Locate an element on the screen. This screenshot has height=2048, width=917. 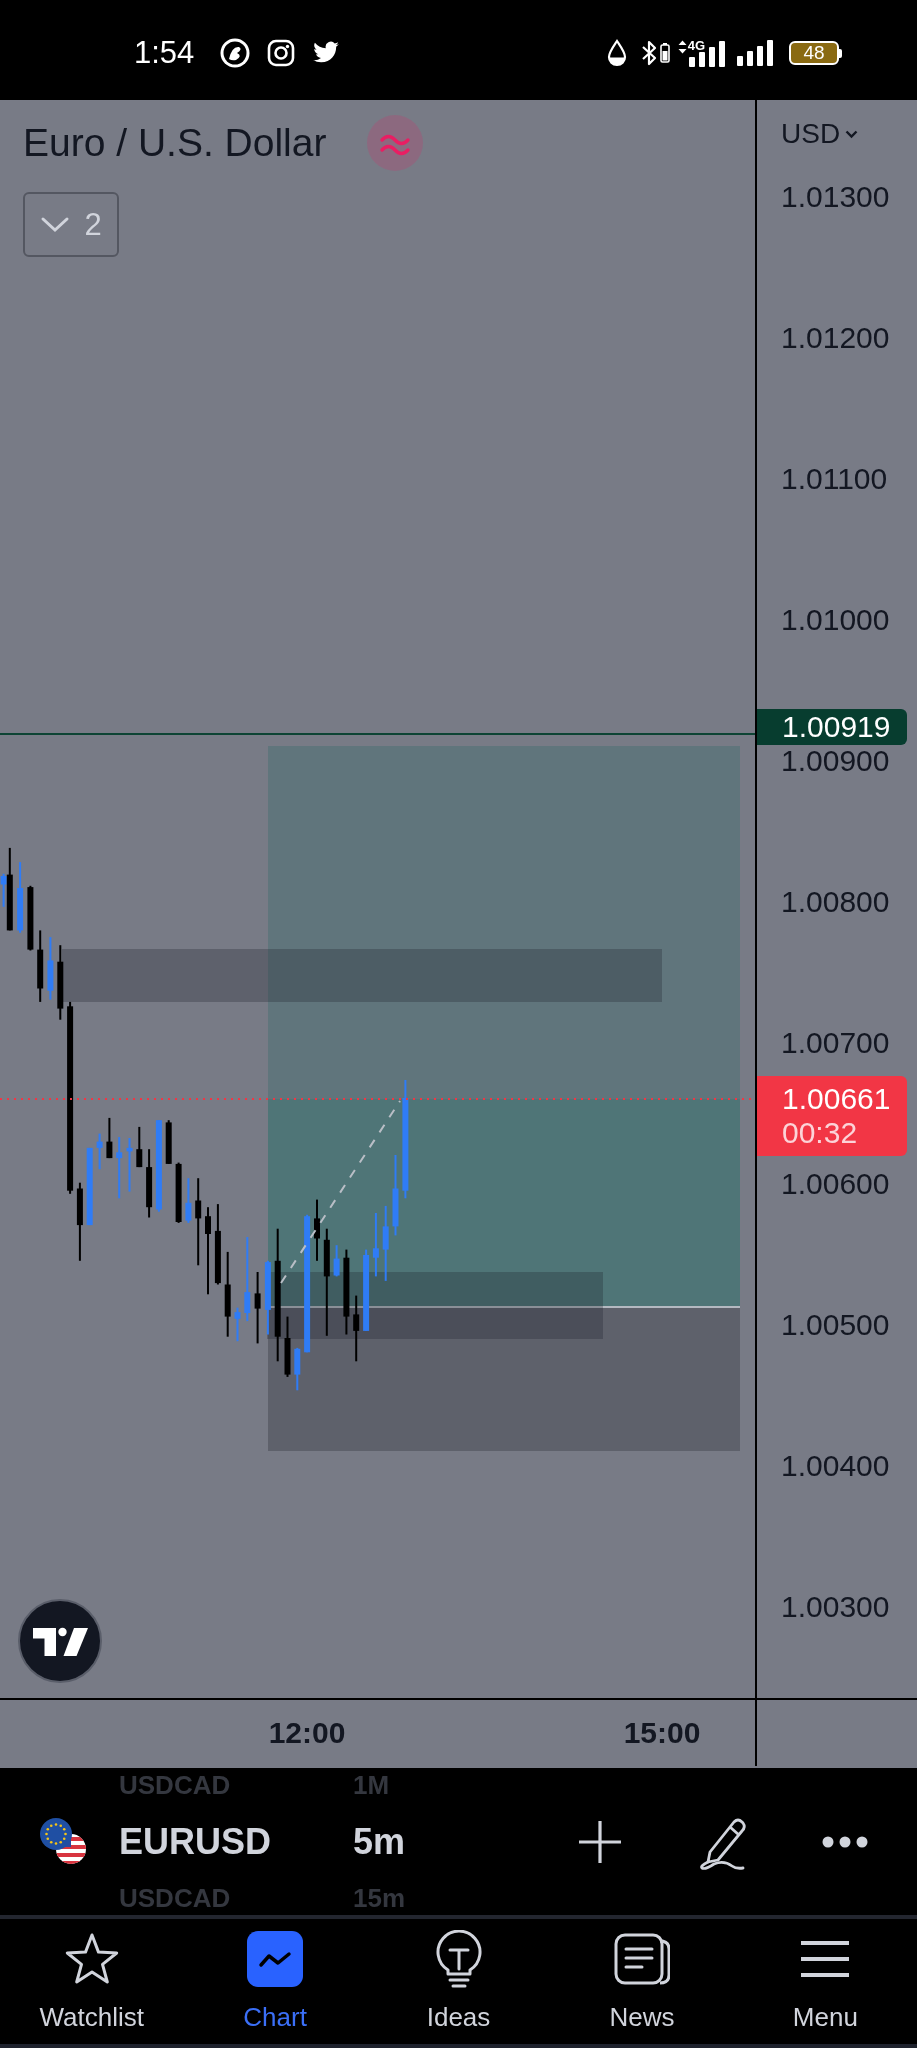
price-tick-label: 1.00400 is located at coordinates (835, 1466).